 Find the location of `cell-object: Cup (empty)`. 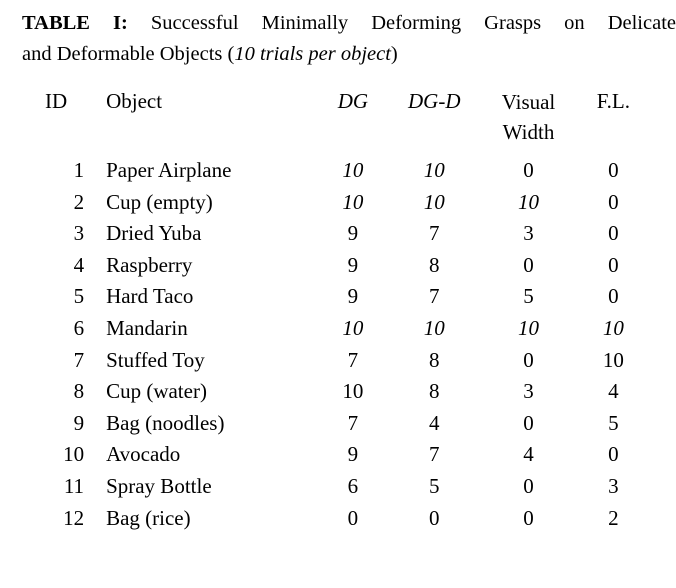

cell-object: Cup (empty) is located at coordinates (159, 201).